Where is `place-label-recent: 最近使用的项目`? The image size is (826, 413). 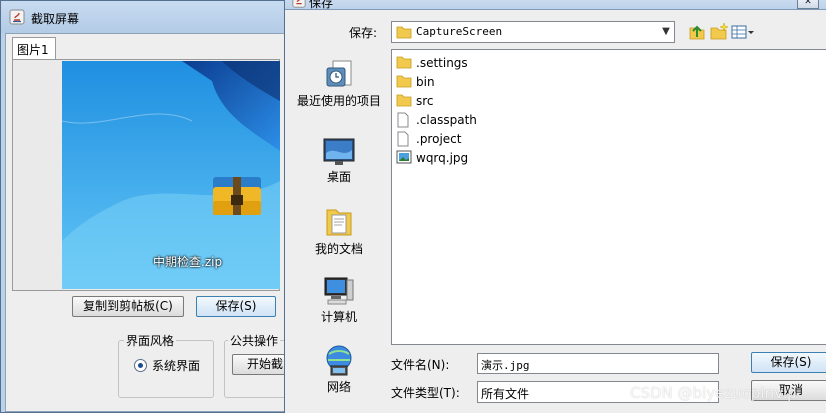 place-label-recent: 最近使用的项目 is located at coordinates (339, 101).